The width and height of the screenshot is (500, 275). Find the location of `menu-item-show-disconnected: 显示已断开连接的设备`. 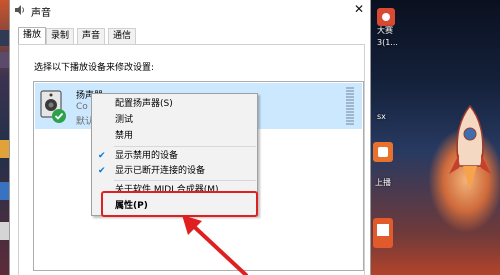

menu-item-show-disconnected: 显示已断开连接的设备 is located at coordinates (160, 171).